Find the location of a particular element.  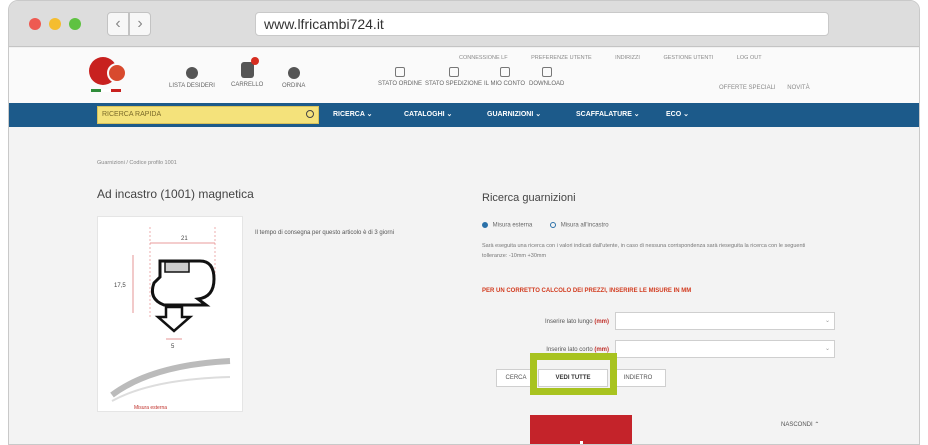

heart-icon is located at coordinates (191, 73).